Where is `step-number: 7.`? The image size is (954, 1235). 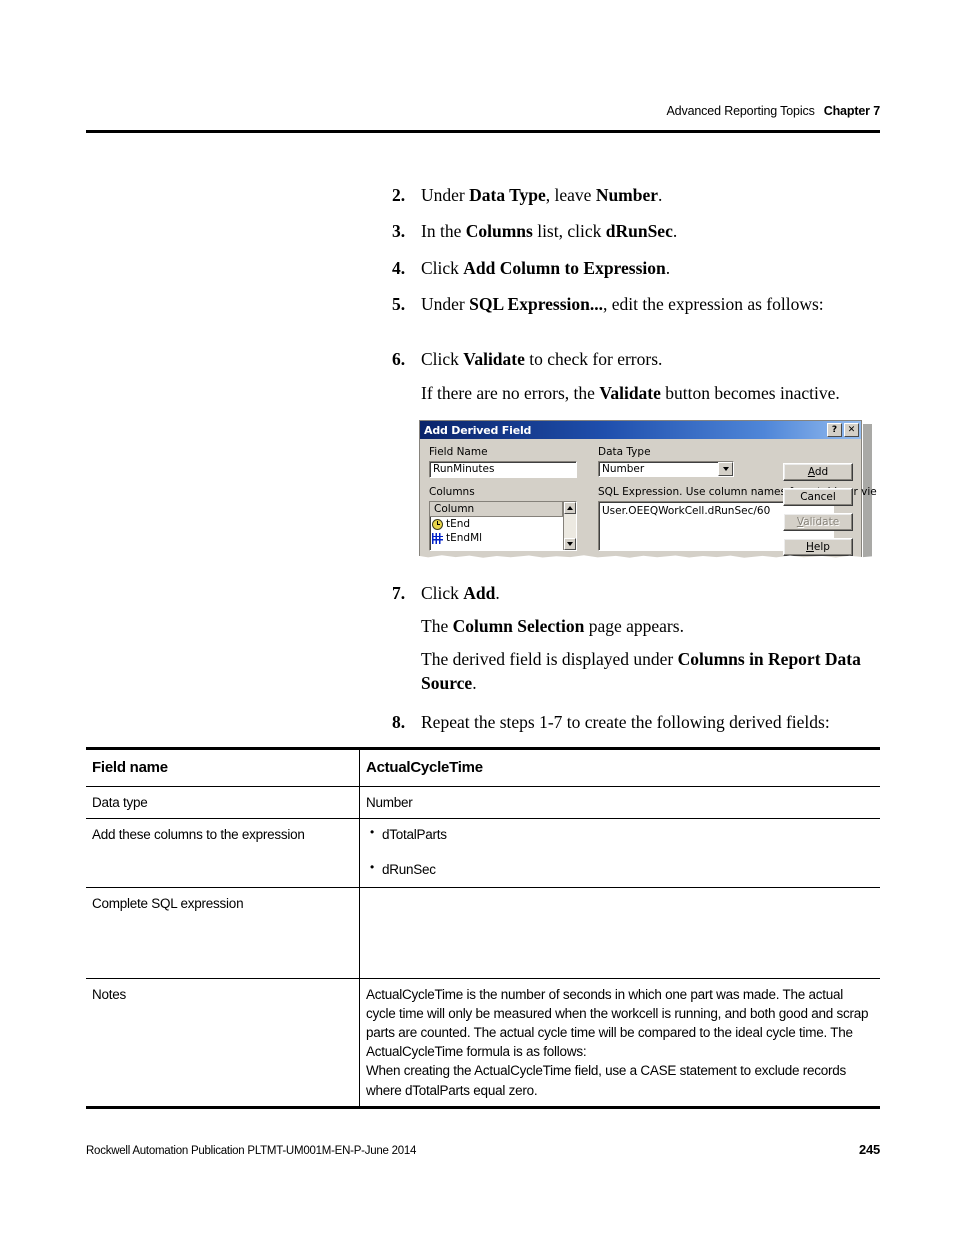 step-number: 7. is located at coordinates (399, 593).